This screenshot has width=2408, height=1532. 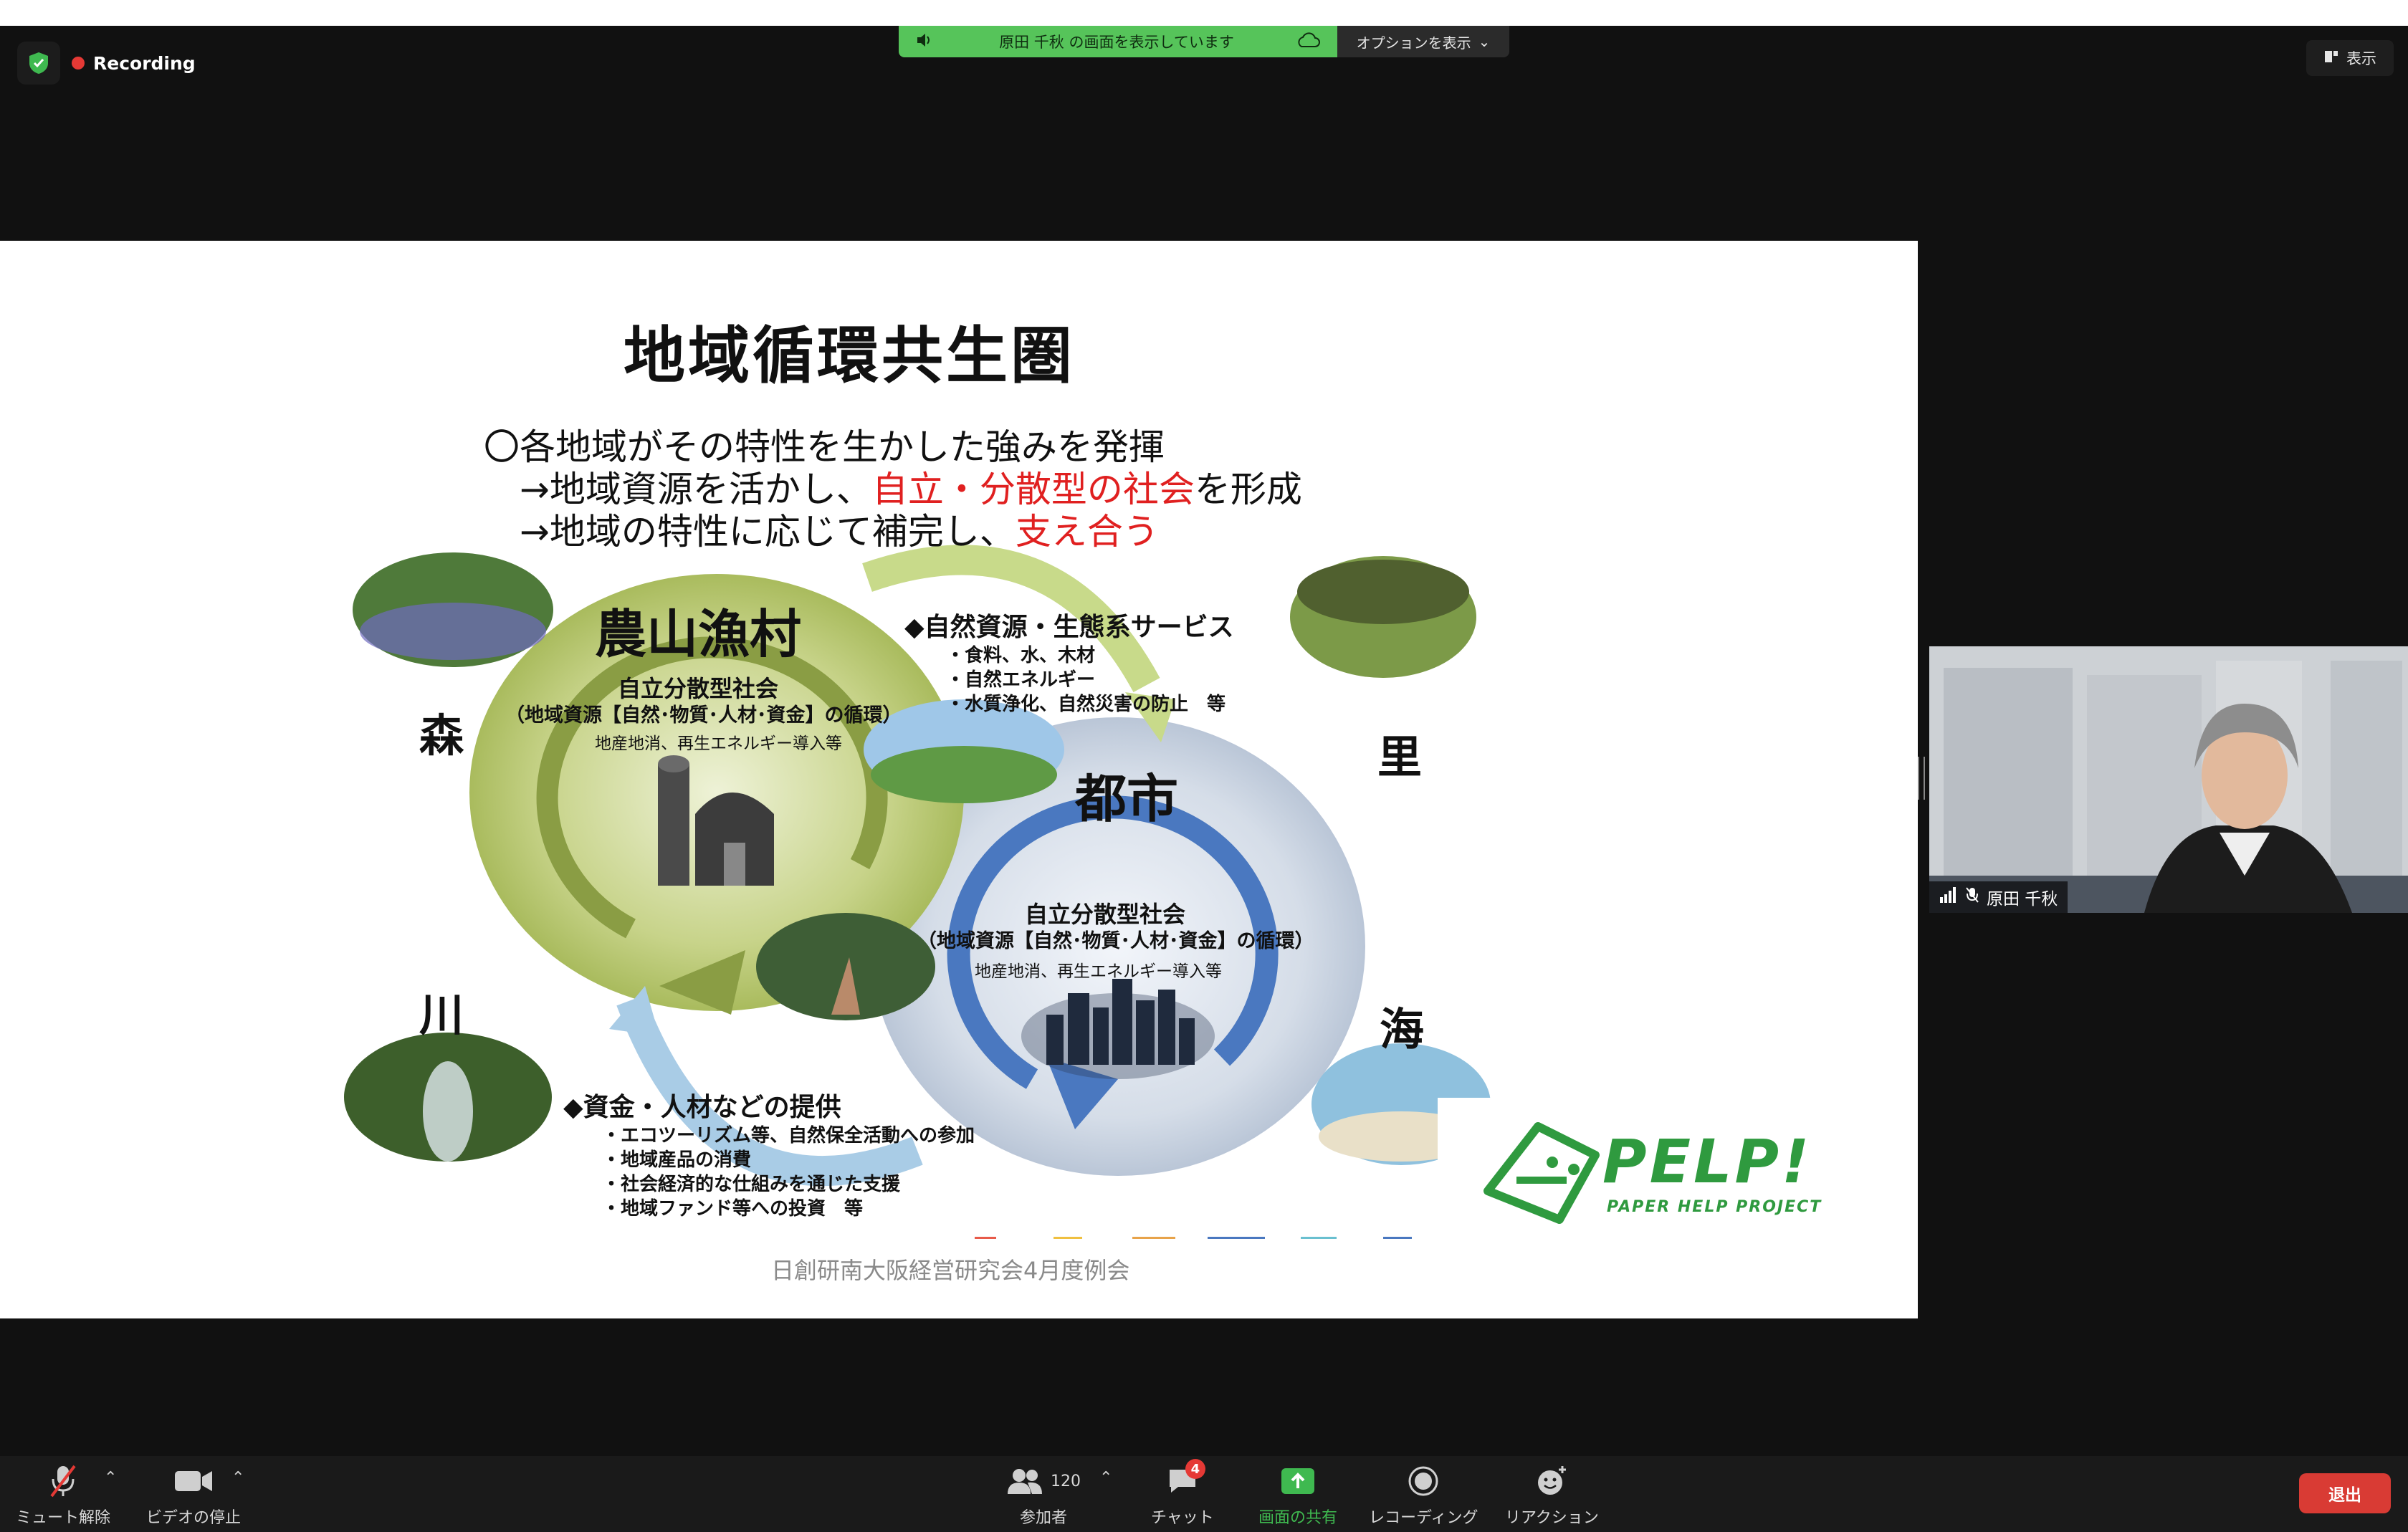 What do you see at coordinates (718, 743) in the screenshot?
I see `rural-examples: 地産地消、再生エネルギー導入等` at bounding box center [718, 743].